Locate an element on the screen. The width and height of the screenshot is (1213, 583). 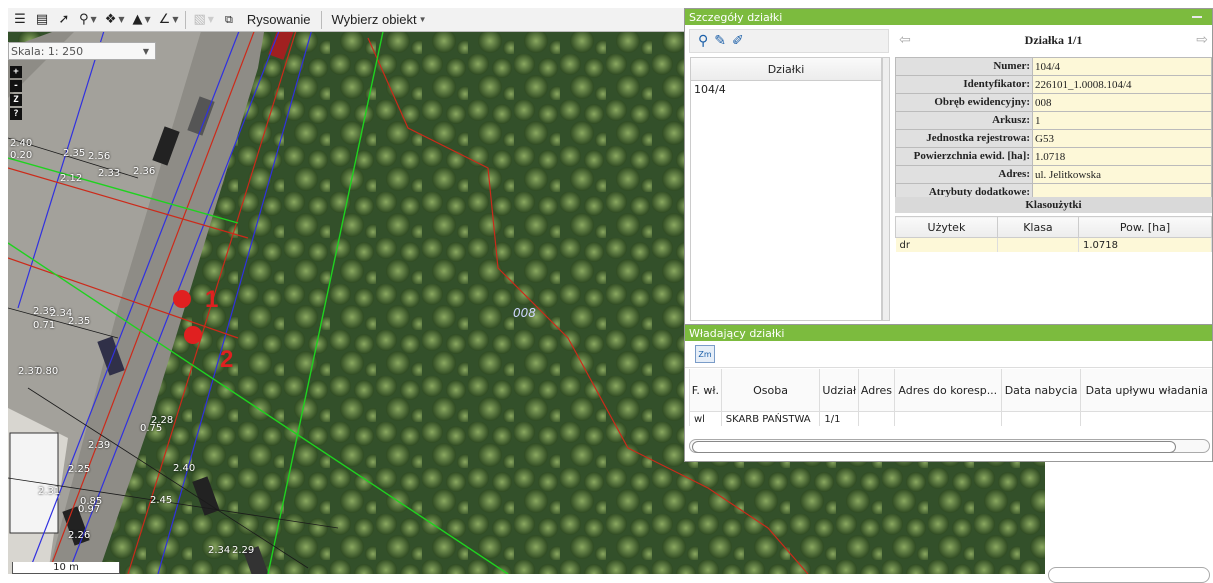
marker-label-1: 1 is located at coordinates (212, 299).